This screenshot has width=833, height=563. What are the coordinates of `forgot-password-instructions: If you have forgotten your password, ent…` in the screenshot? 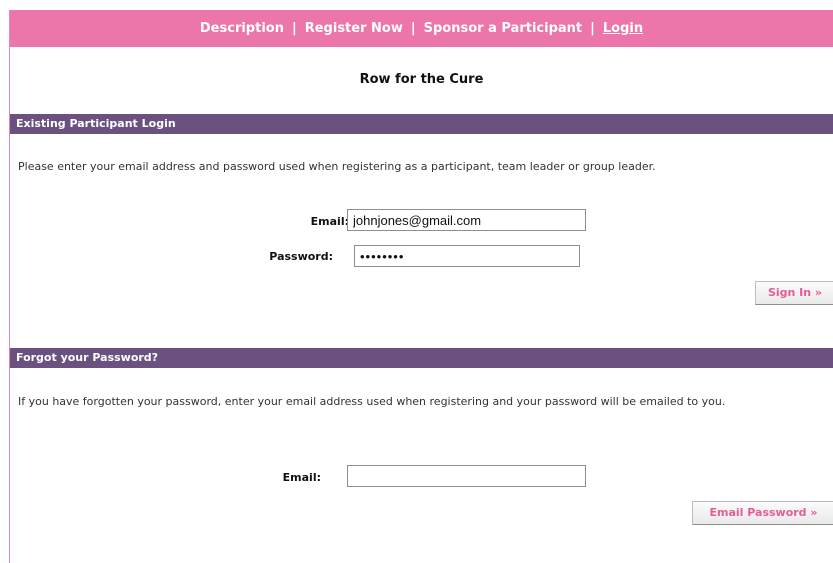 It's located at (372, 401).